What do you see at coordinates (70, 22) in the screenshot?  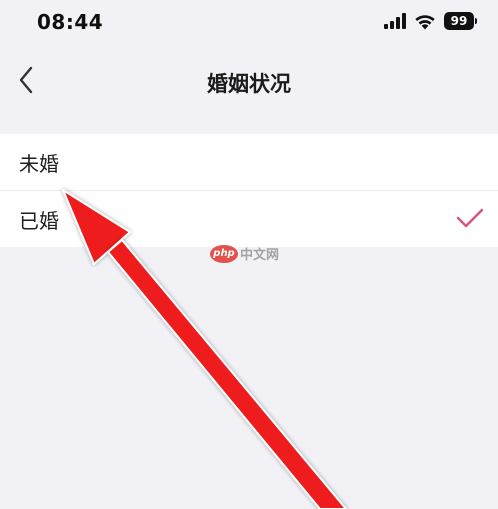 I see `status-time: 08:44` at bounding box center [70, 22].